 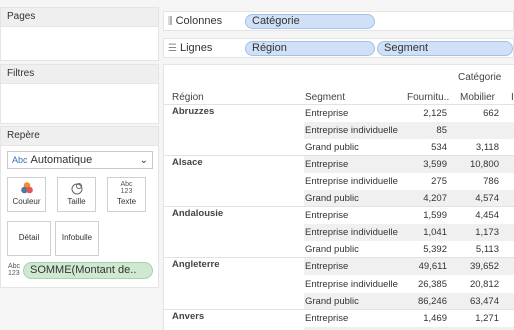 I want to click on region-label: Angleterre, so click(x=196, y=264).